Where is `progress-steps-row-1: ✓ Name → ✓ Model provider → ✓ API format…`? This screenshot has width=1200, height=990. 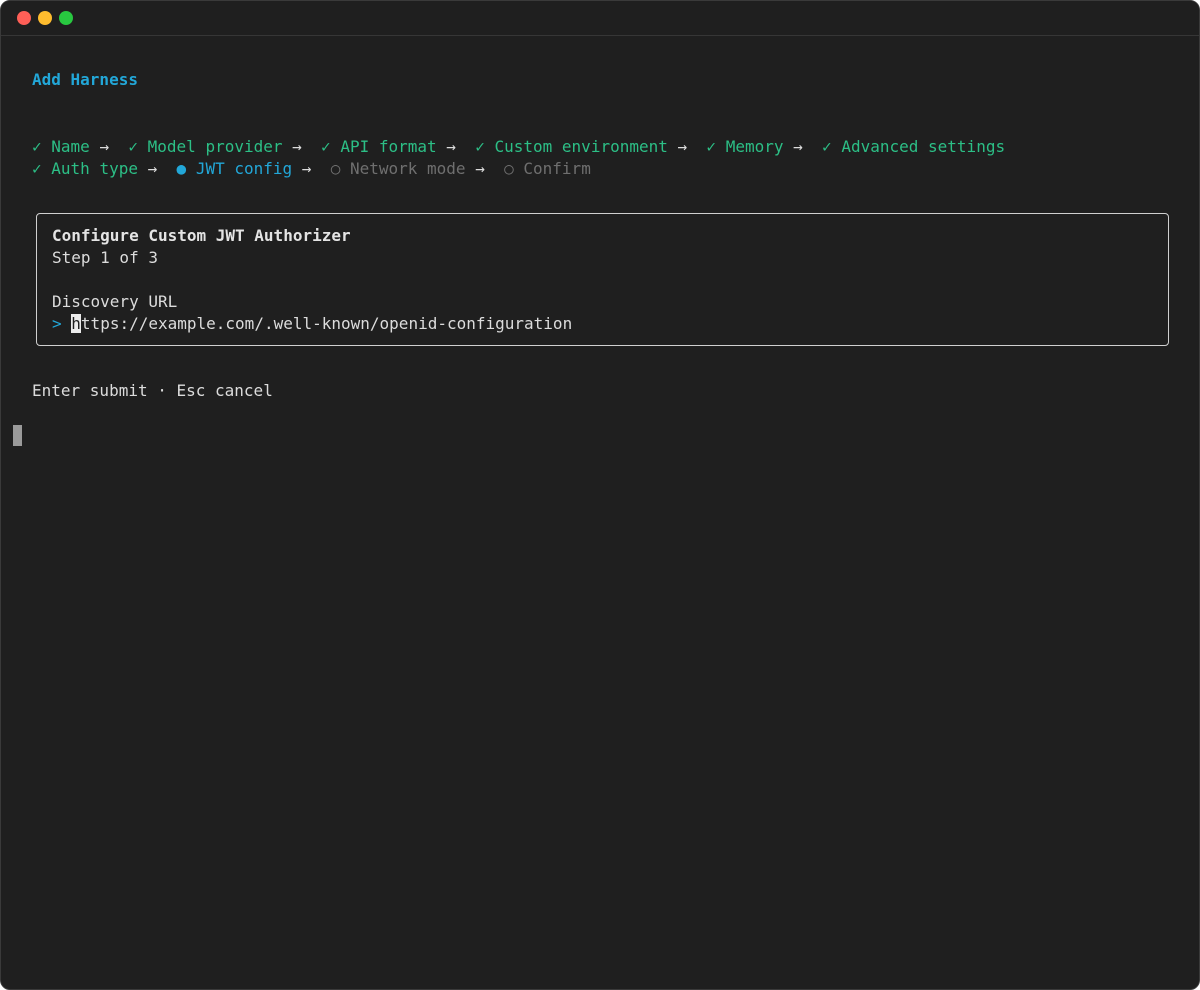 progress-steps-row-1: ✓ Name → ✓ Model provider → ✓ API format… is located at coordinates (518, 147).